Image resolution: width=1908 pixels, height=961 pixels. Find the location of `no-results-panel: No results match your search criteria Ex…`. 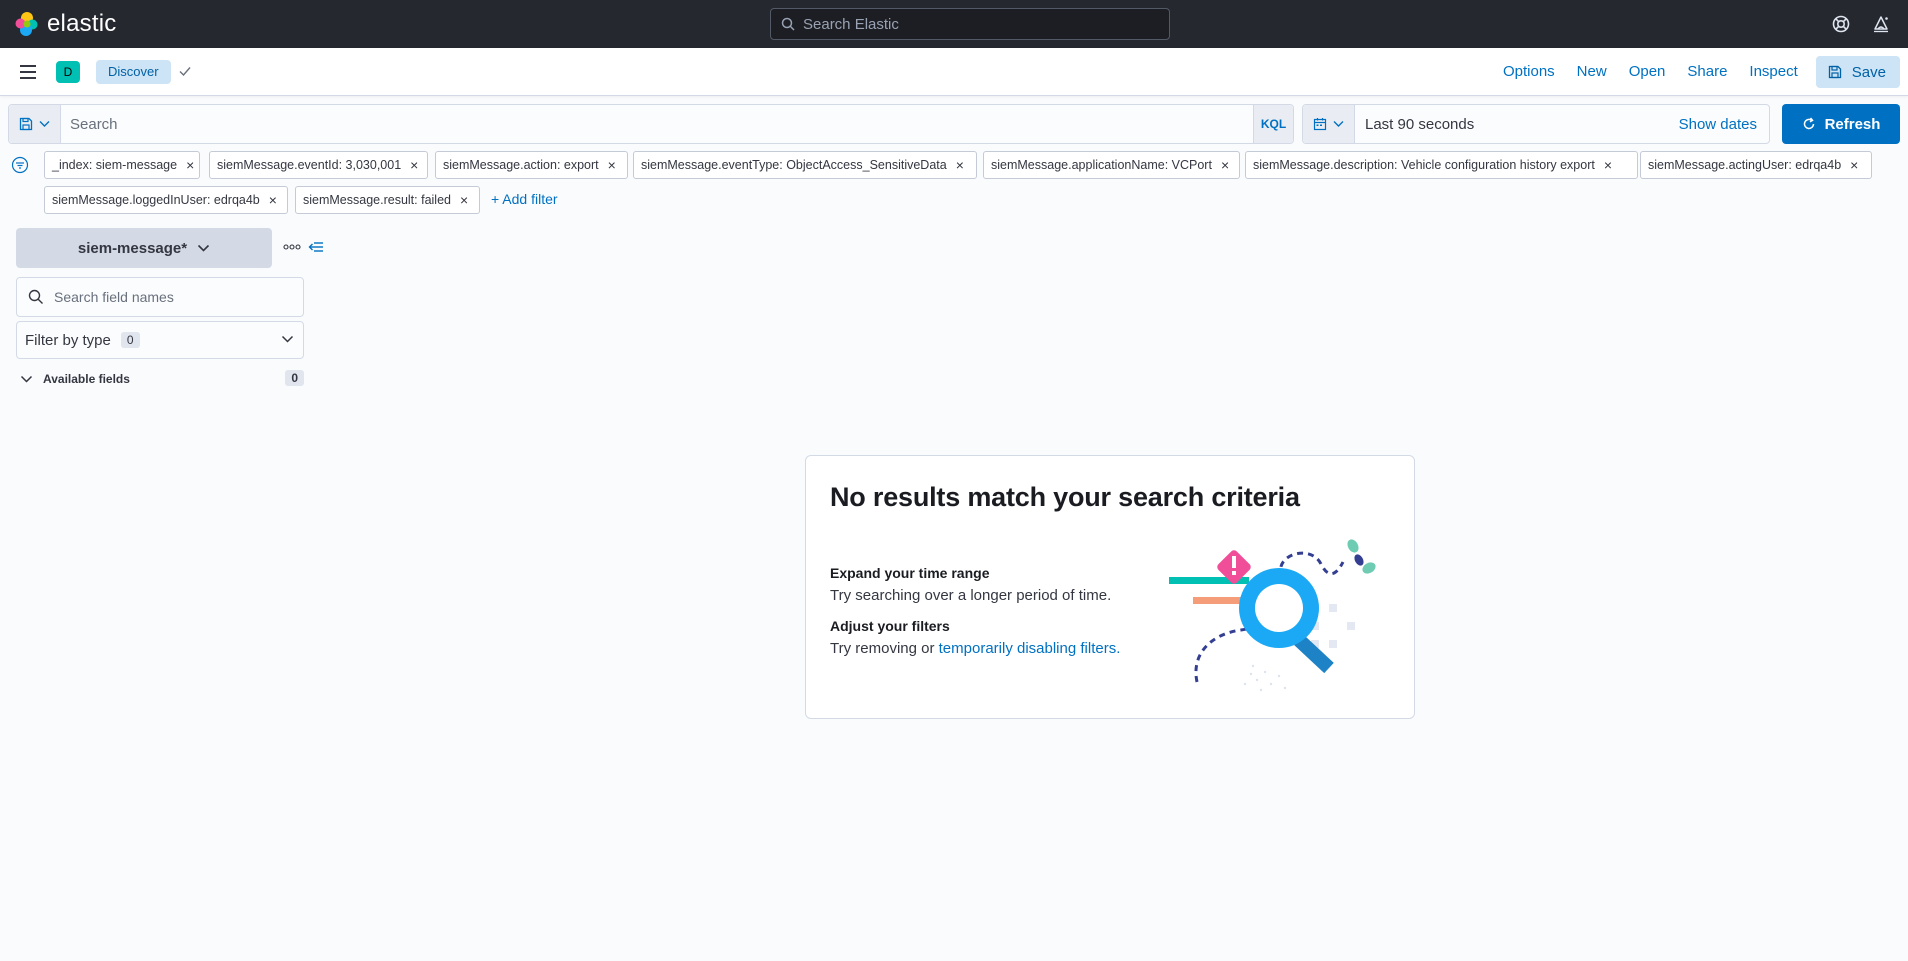

no-results-panel: No results match your search criteria Ex… is located at coordinates (1110, 587).